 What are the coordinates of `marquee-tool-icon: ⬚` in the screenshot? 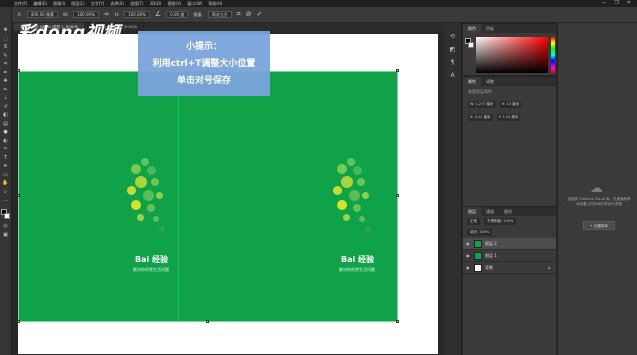 It's located at (5, 39).